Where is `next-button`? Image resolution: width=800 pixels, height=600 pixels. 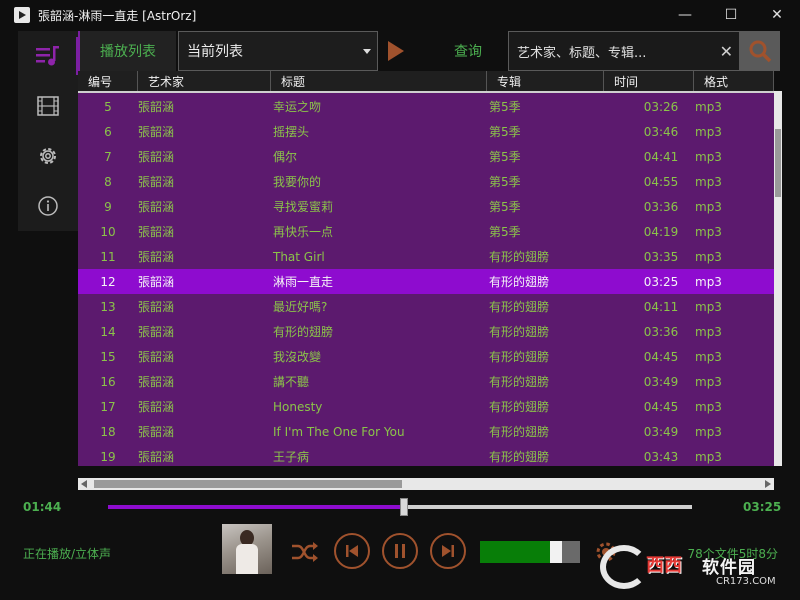 next-button is located at coordinates (448, 551).